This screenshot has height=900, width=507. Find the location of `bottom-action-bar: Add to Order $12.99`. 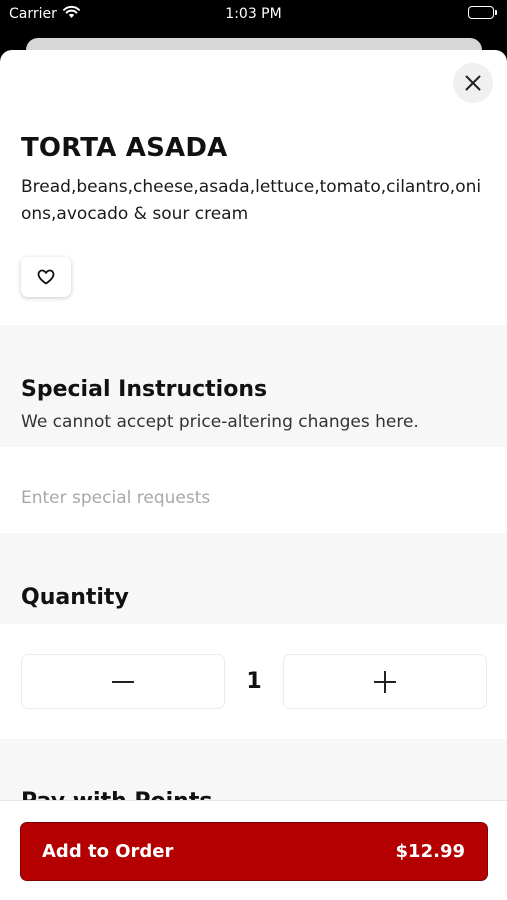

bottom-action-bar: Add to Order $12.99 is located at coordinates (253, 850).